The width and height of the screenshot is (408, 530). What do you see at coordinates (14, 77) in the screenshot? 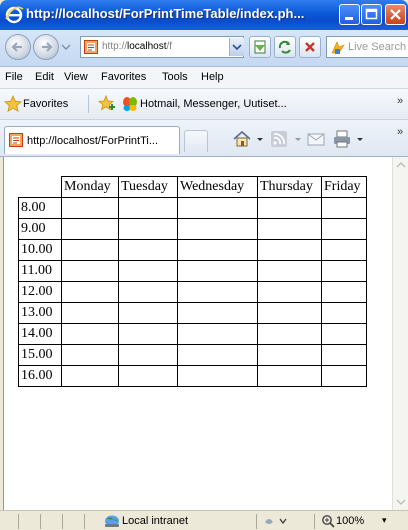
I see `menu-file: File` at bounding box center [14, 77].